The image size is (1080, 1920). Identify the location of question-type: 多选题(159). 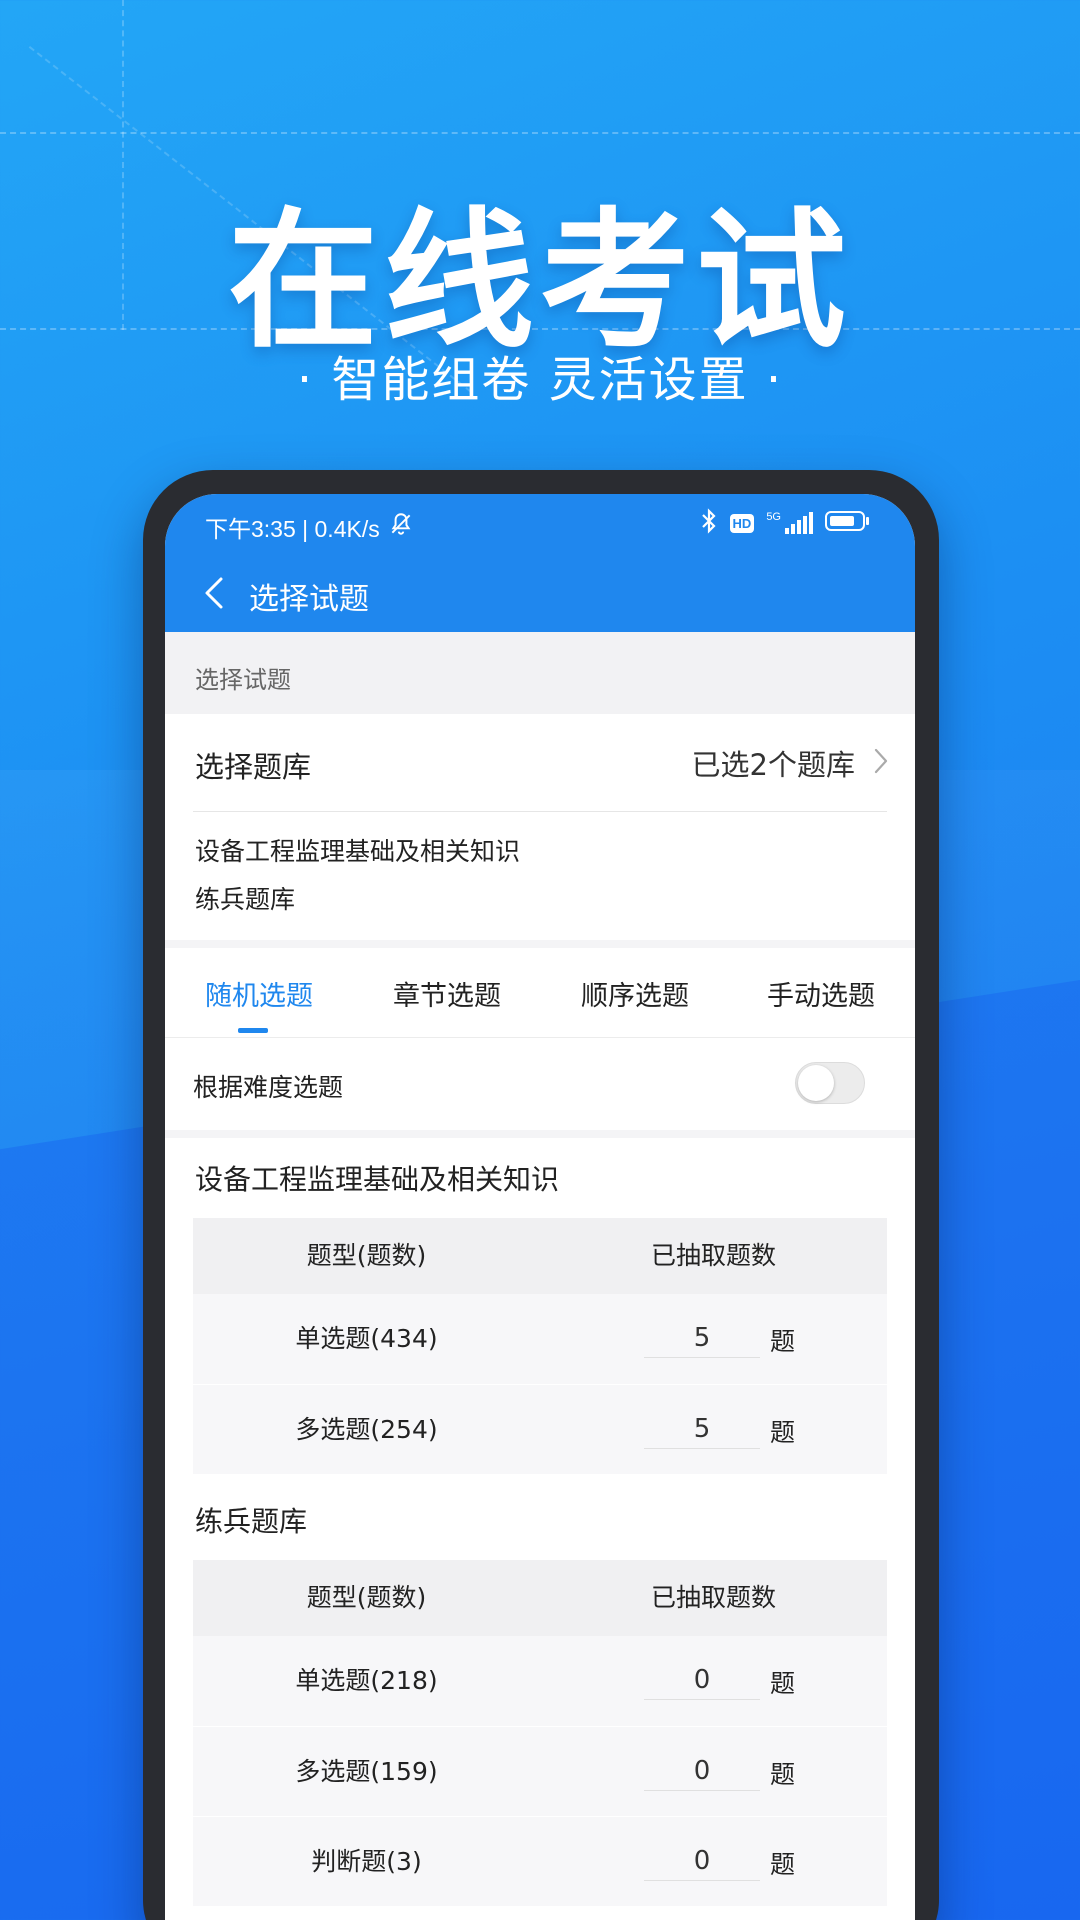
(366, 1771).